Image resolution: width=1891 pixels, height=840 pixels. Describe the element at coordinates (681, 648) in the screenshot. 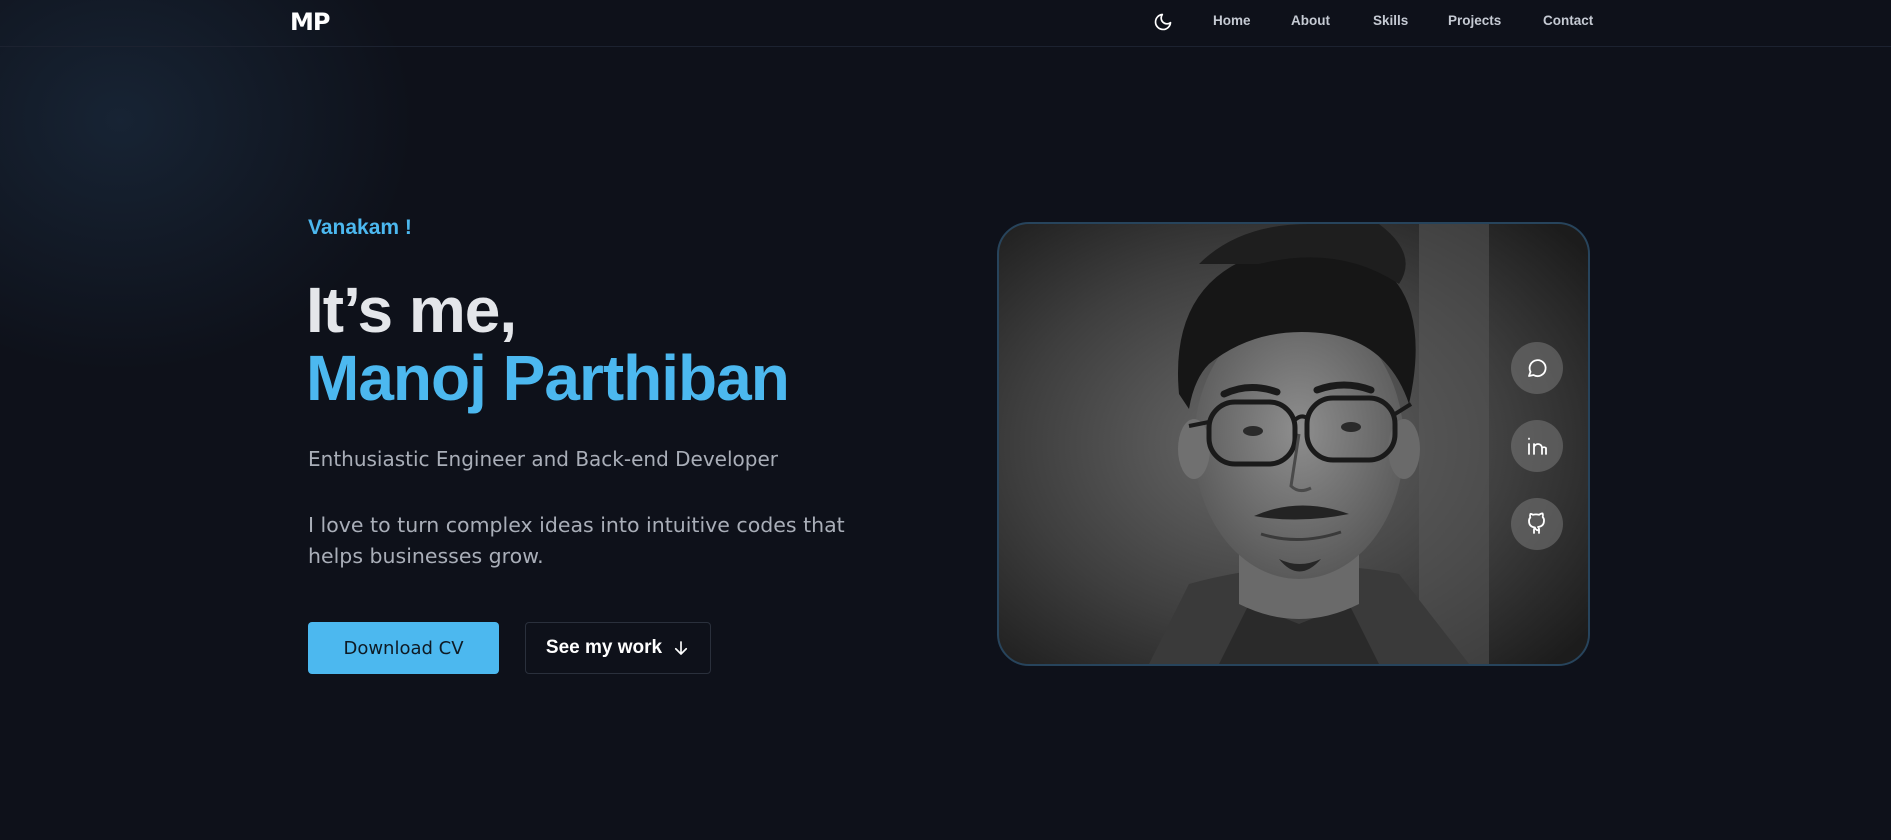

I see `arrow-down-icon` at that location.